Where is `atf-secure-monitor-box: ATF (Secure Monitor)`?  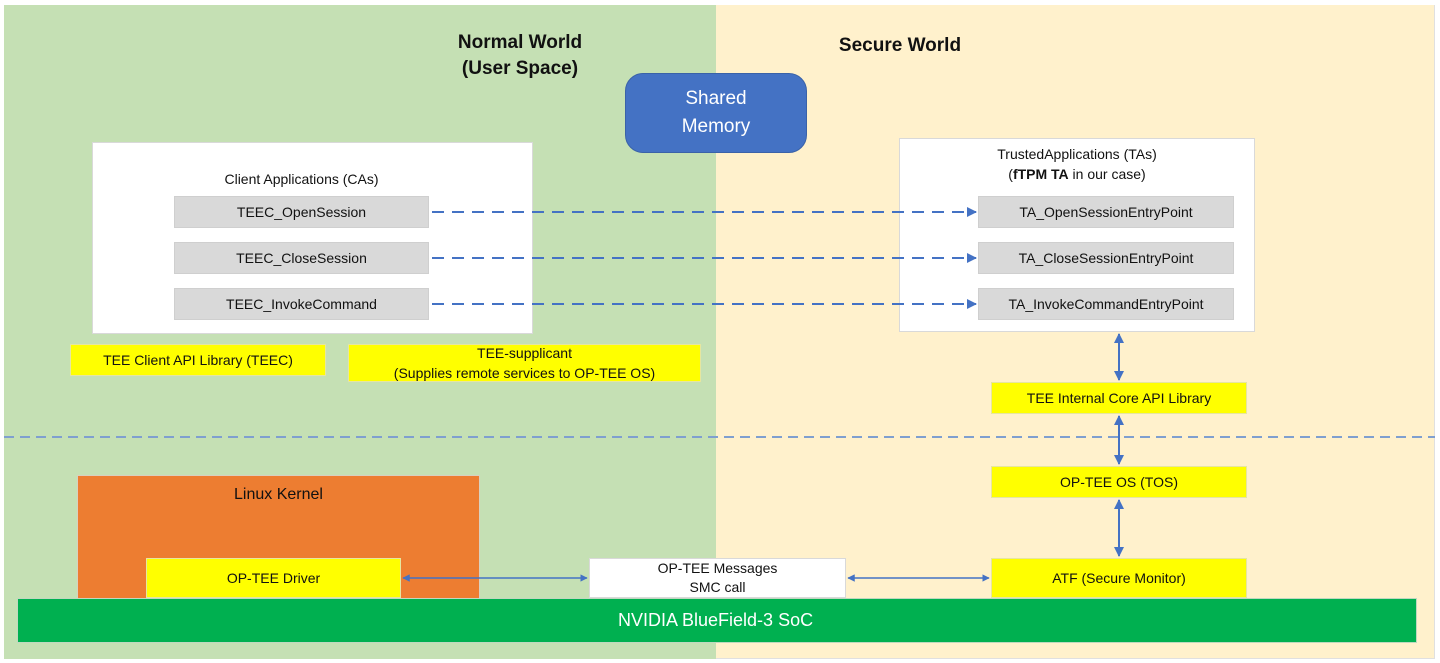 atf-secure-monitor-box: ATF (Secure Monitor) is located at coordinates (1119, 578).